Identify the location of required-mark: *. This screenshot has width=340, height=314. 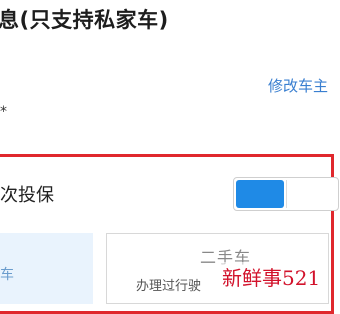
(3, 112).